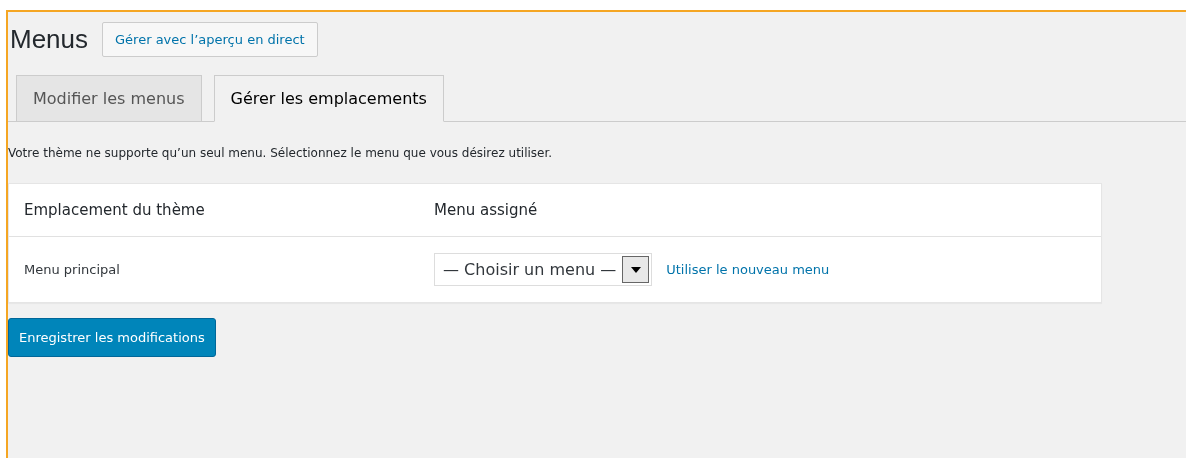 The image size is (1186, 458). Describe the element at coordinates (636, 269) in the screenshot. I see `dropdown-icon` at that location.